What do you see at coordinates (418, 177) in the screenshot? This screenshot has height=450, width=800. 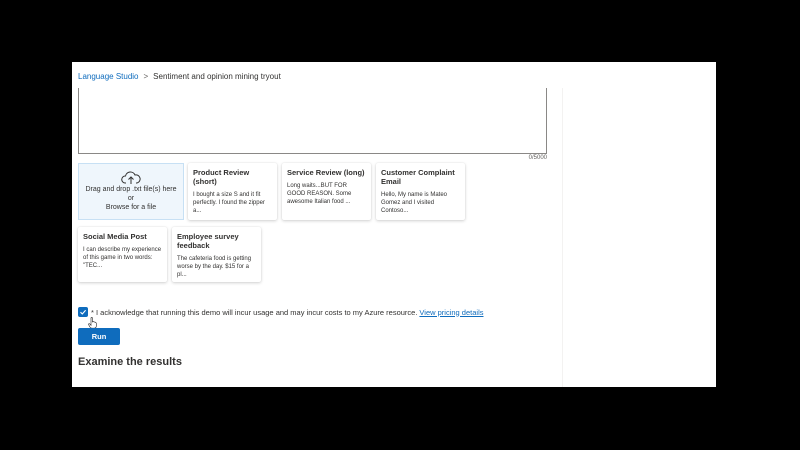 I see `sample-card-title: Customer Complaint Email` at bounding box center [418, 177].